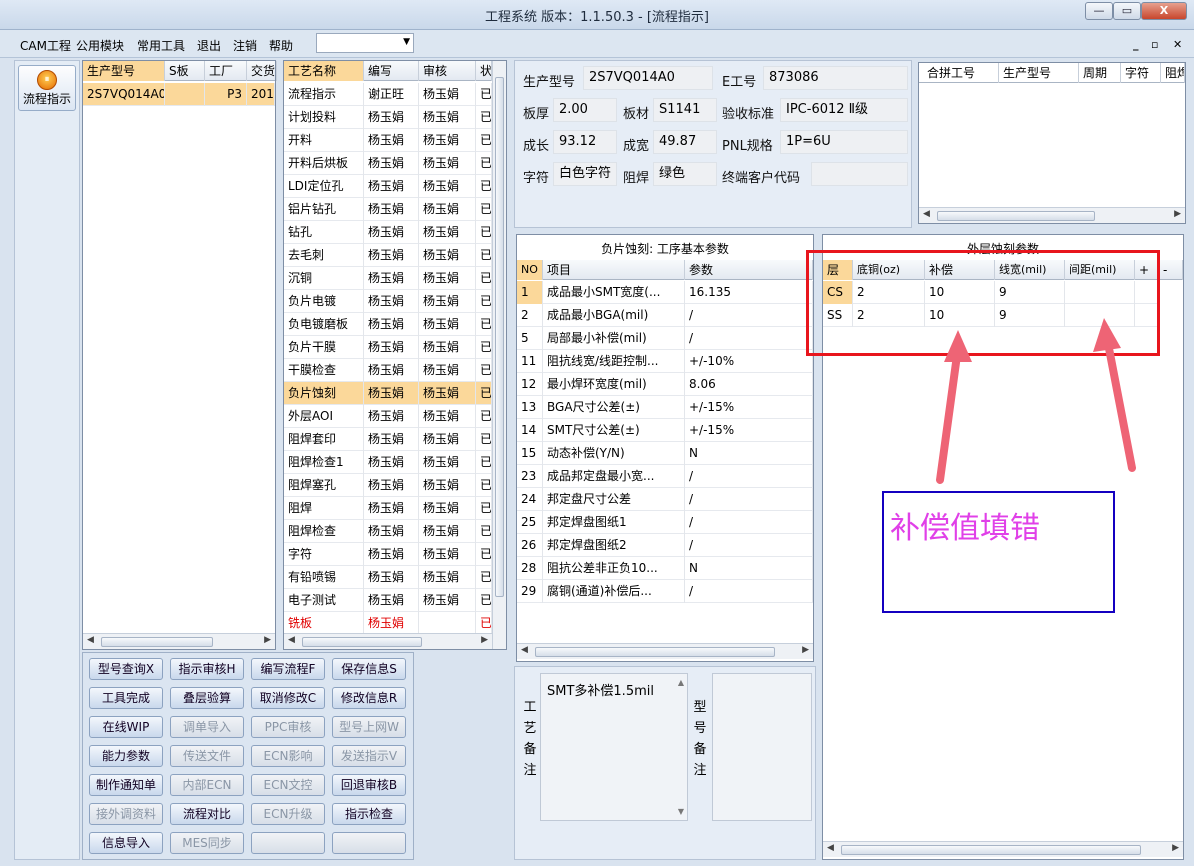  I want to click on menu-combo: ▼, so click(365, 43).